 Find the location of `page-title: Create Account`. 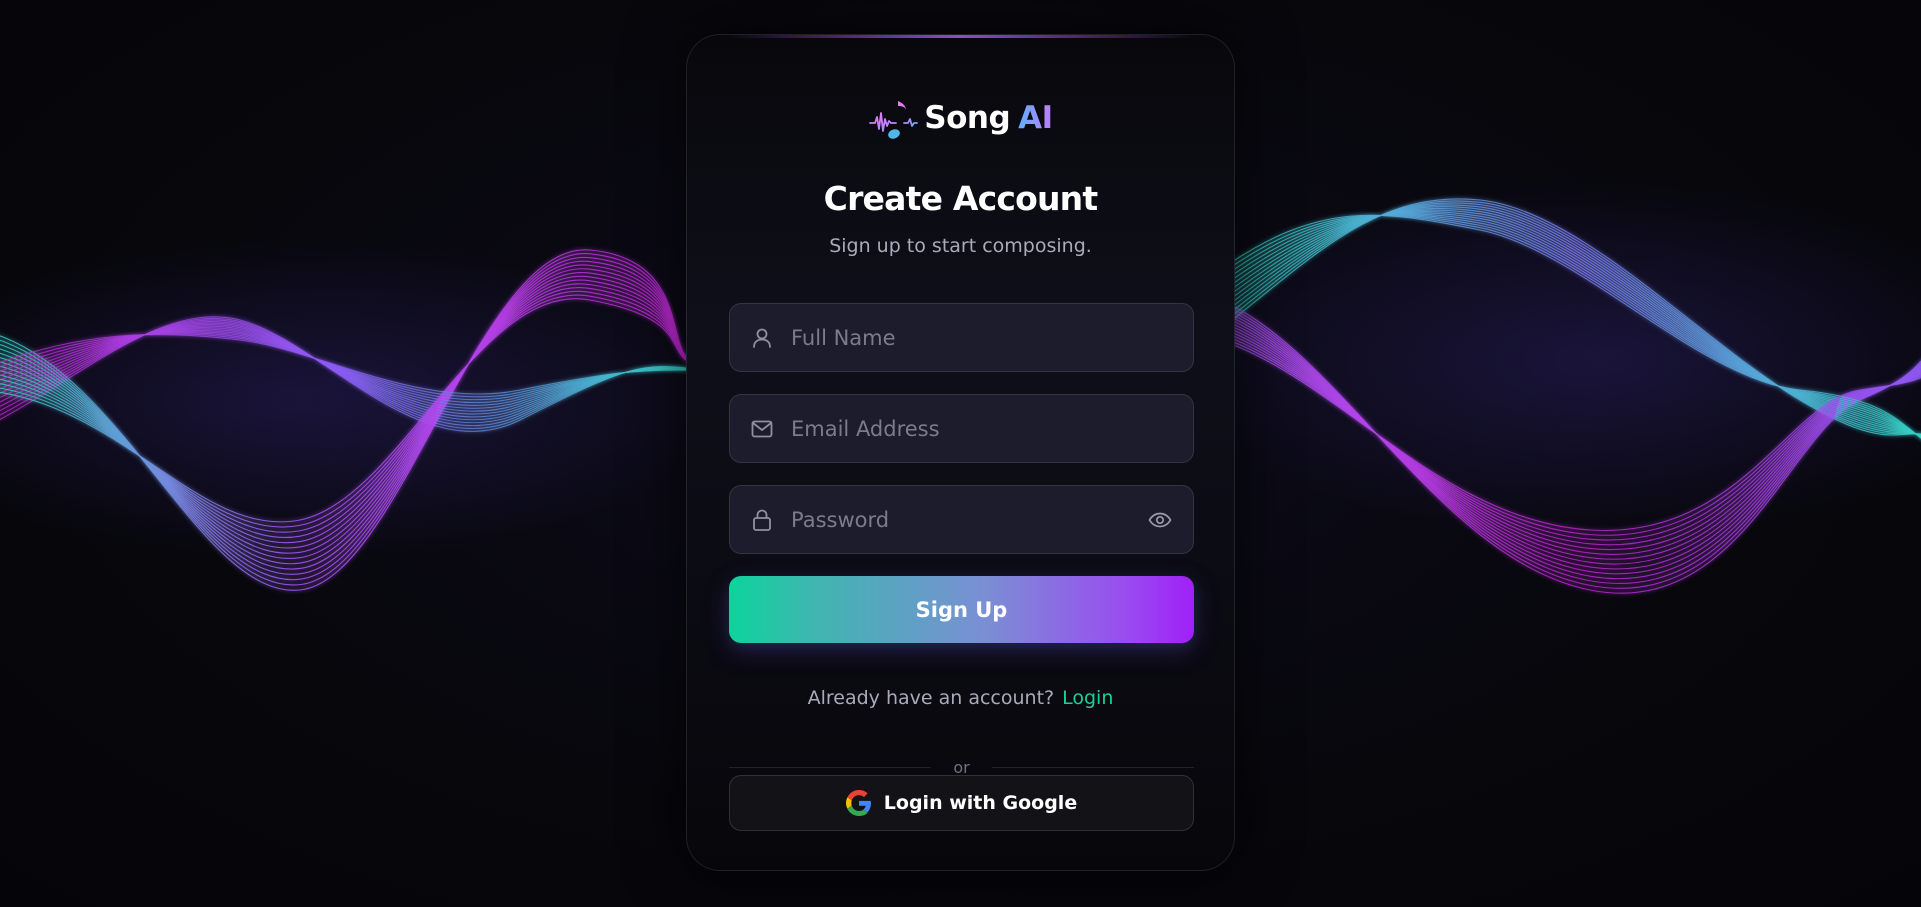

page-title: Create Account is located at coordinates (960, 198).